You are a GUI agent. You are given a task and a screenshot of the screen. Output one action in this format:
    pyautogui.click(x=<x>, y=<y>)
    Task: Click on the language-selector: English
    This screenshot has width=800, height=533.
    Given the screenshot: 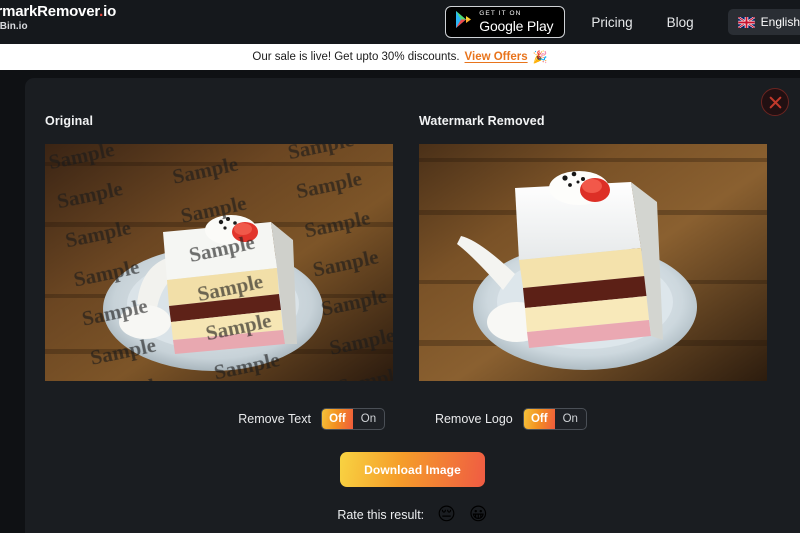 What is the action you would take?
    pyautogui.click(x=763, y=22)
    